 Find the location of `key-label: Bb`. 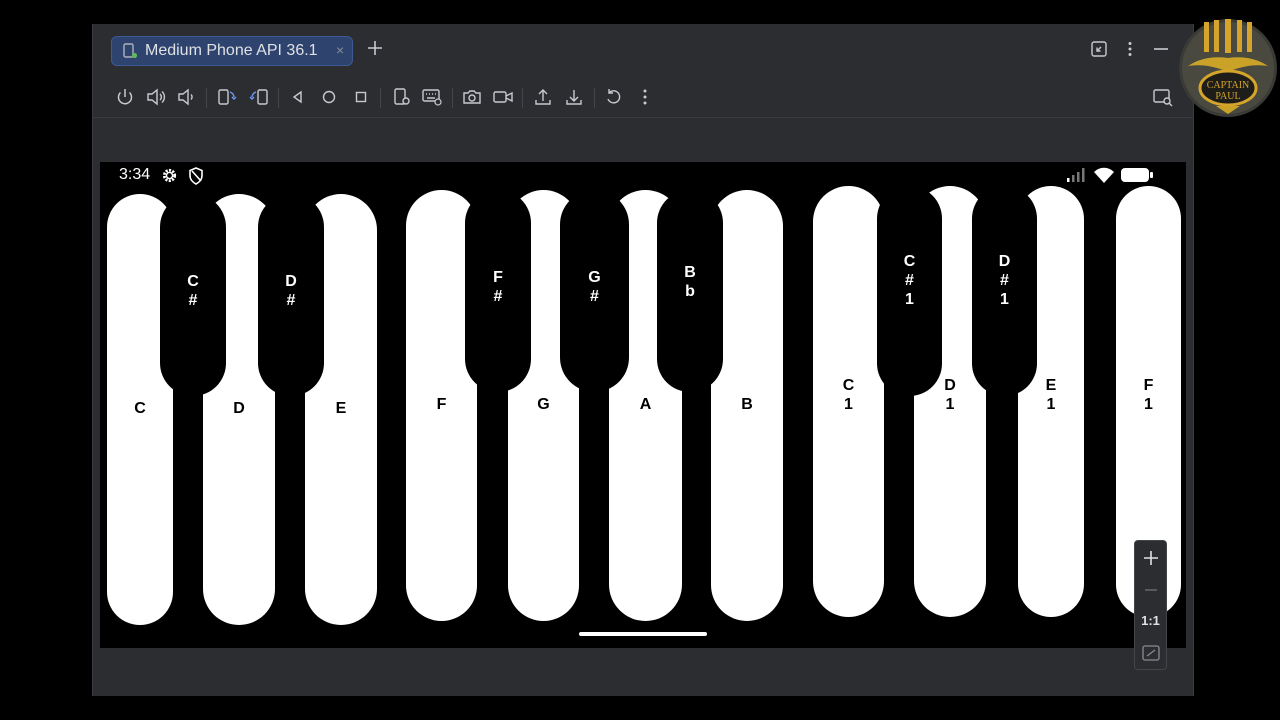

key-label: Bb is located at coordinates (690, 282).